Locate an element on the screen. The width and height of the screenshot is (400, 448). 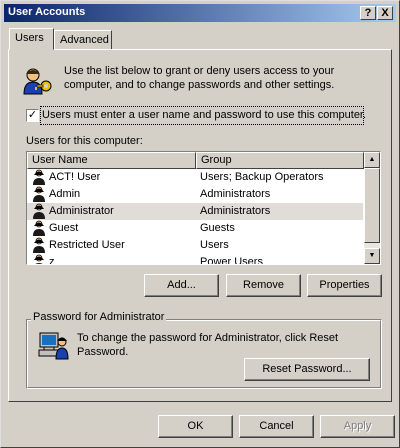
tab-users: Users is located at coordinates (31, 39).